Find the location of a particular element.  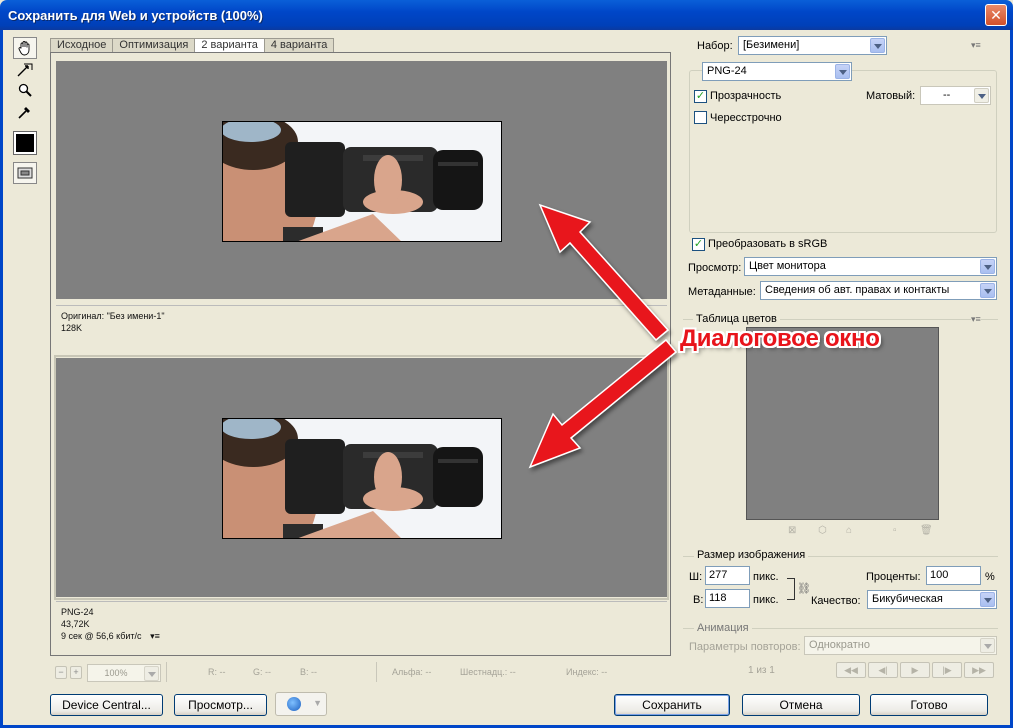

annotation-arrows is located at coordinates (603, 336).